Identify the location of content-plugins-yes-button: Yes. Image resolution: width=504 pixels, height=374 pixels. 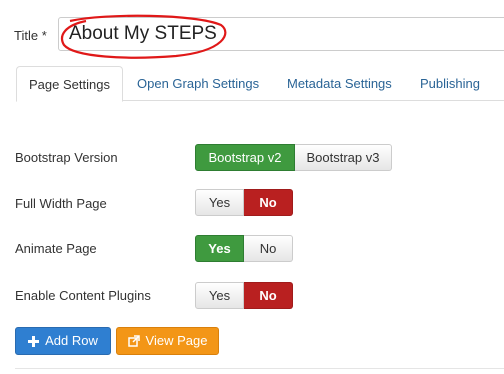
(219, 295).